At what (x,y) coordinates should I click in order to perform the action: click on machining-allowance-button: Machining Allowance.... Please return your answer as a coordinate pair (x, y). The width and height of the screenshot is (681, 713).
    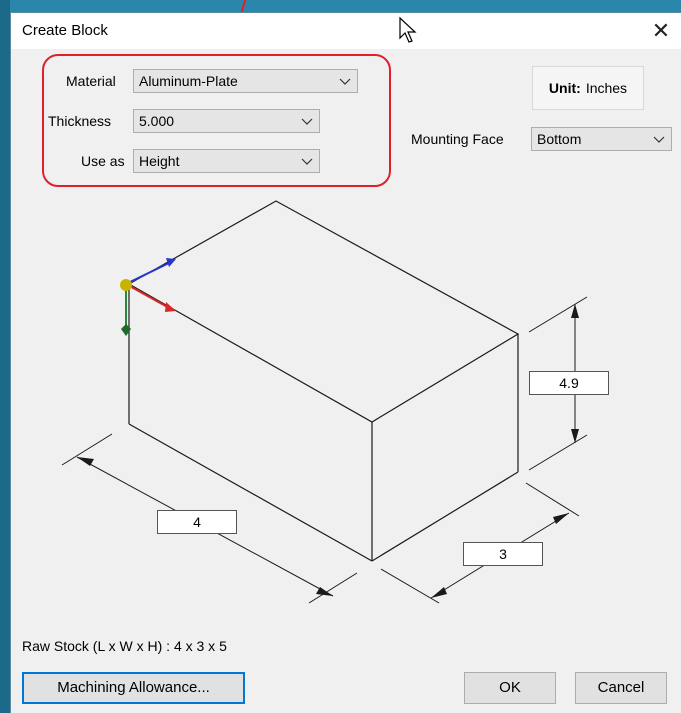
    Looking at the image, I should click on (133, 688).